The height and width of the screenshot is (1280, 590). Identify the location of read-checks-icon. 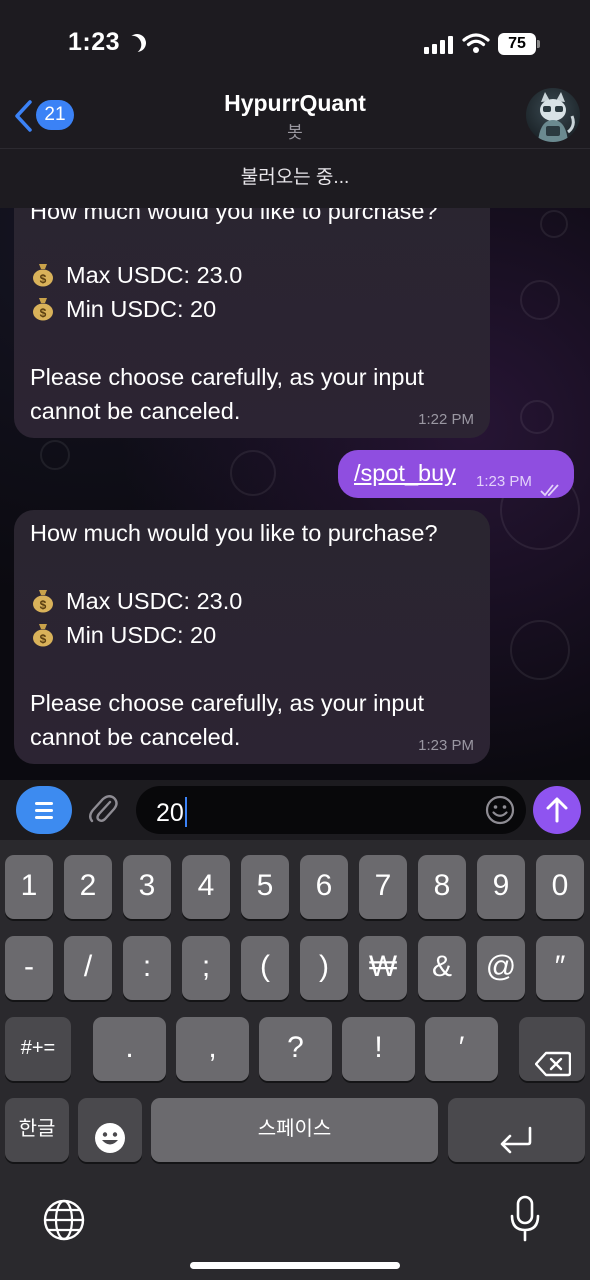
(552, 489).